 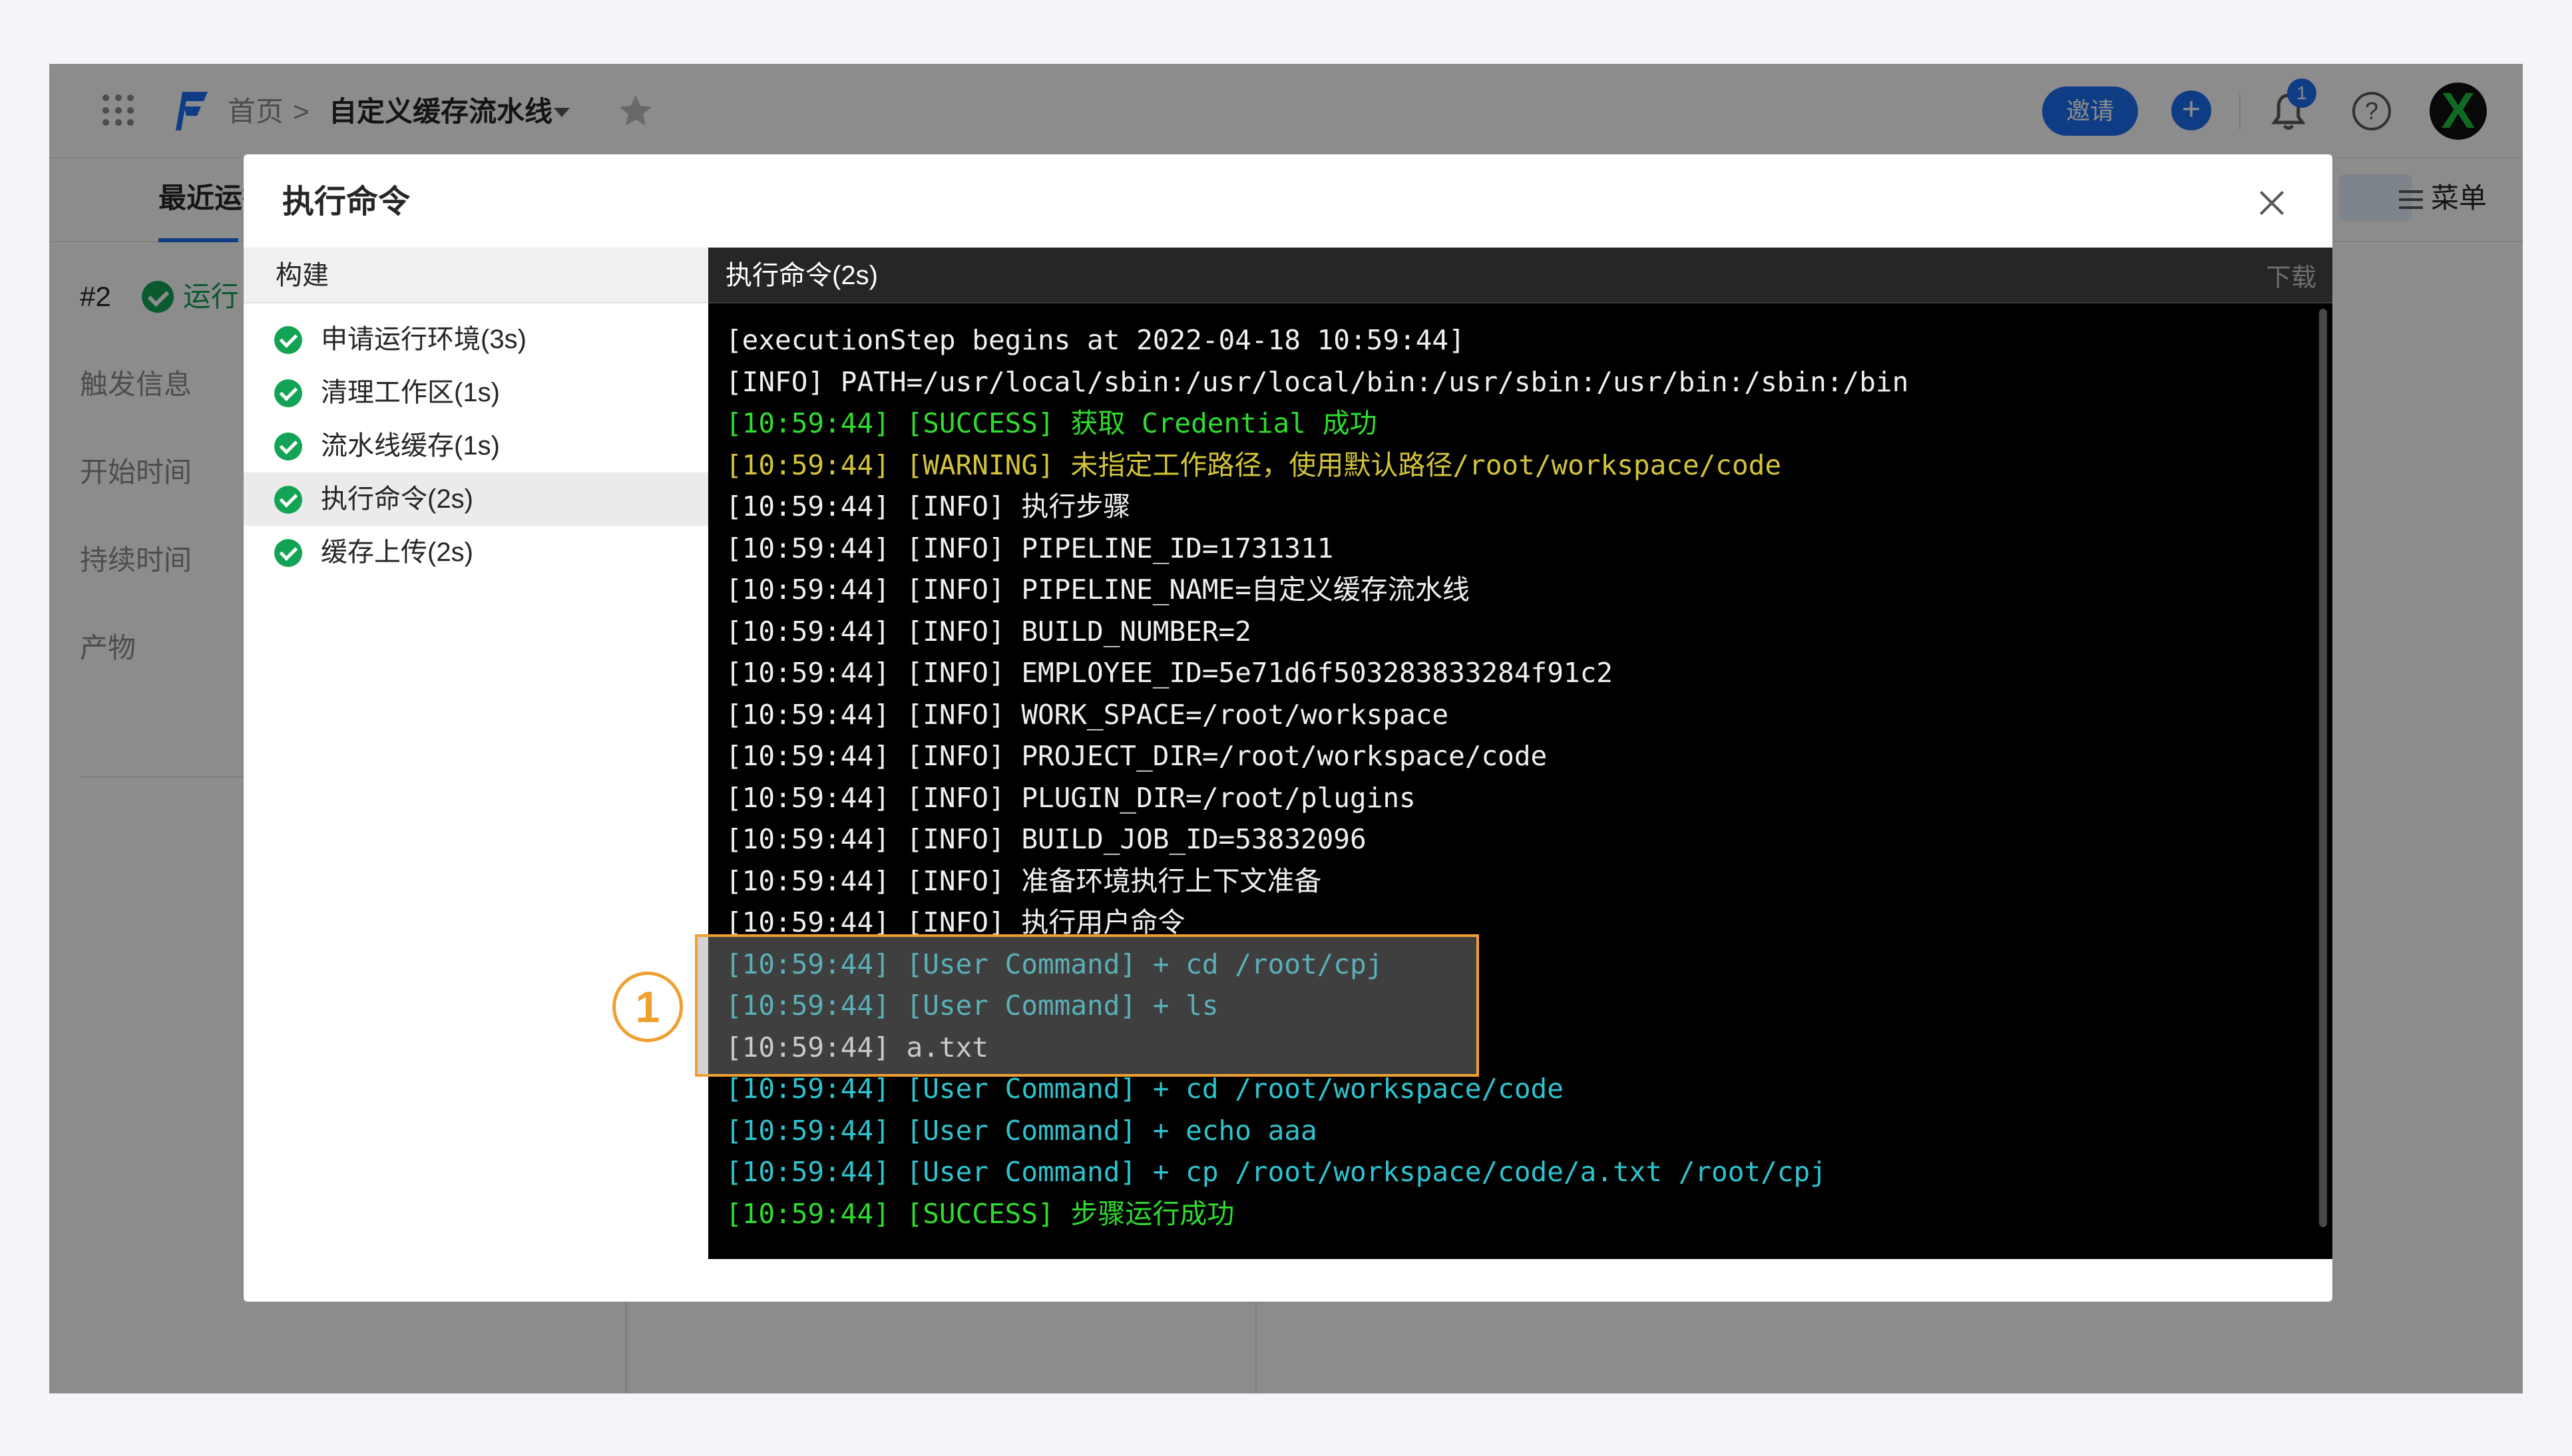 I want to click on annotation-marker: 1, so click(x=647, y=1007).